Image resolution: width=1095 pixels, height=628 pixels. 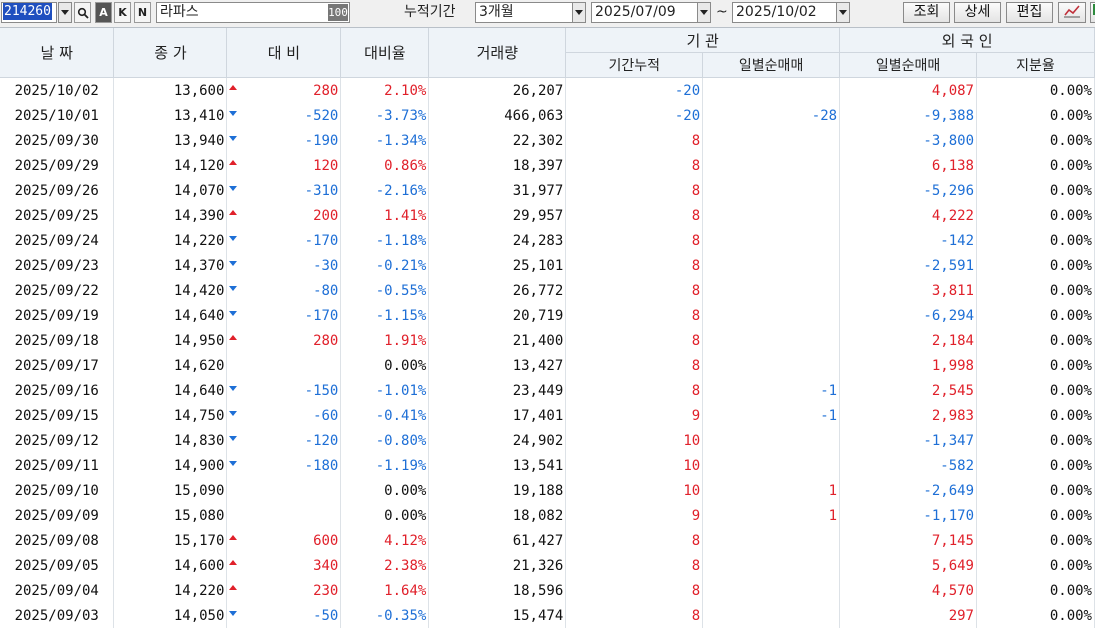 I want to click on end-date-field: 2025/10/02, so click(x=784, y=12).